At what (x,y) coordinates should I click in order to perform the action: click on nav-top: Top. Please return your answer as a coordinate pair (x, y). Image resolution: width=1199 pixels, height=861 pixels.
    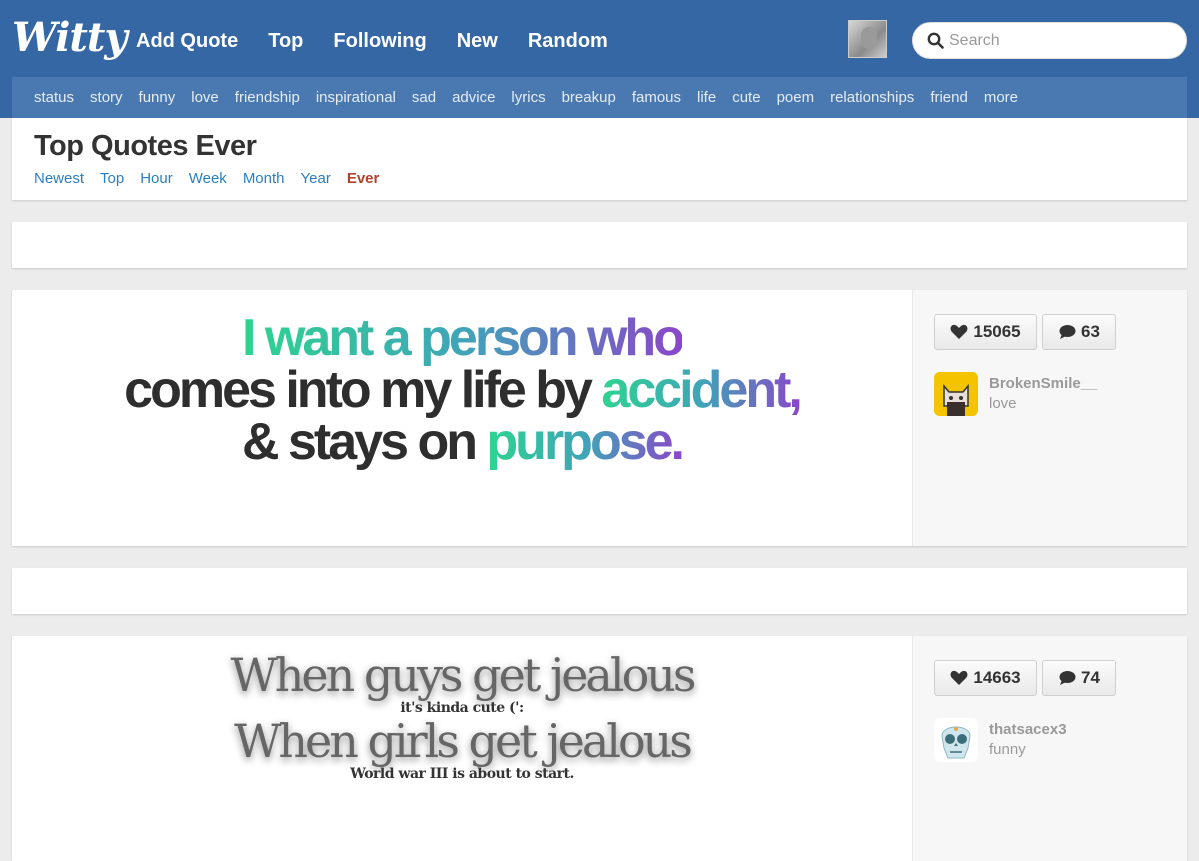
    Looking at the image, I should click on (285, 41).